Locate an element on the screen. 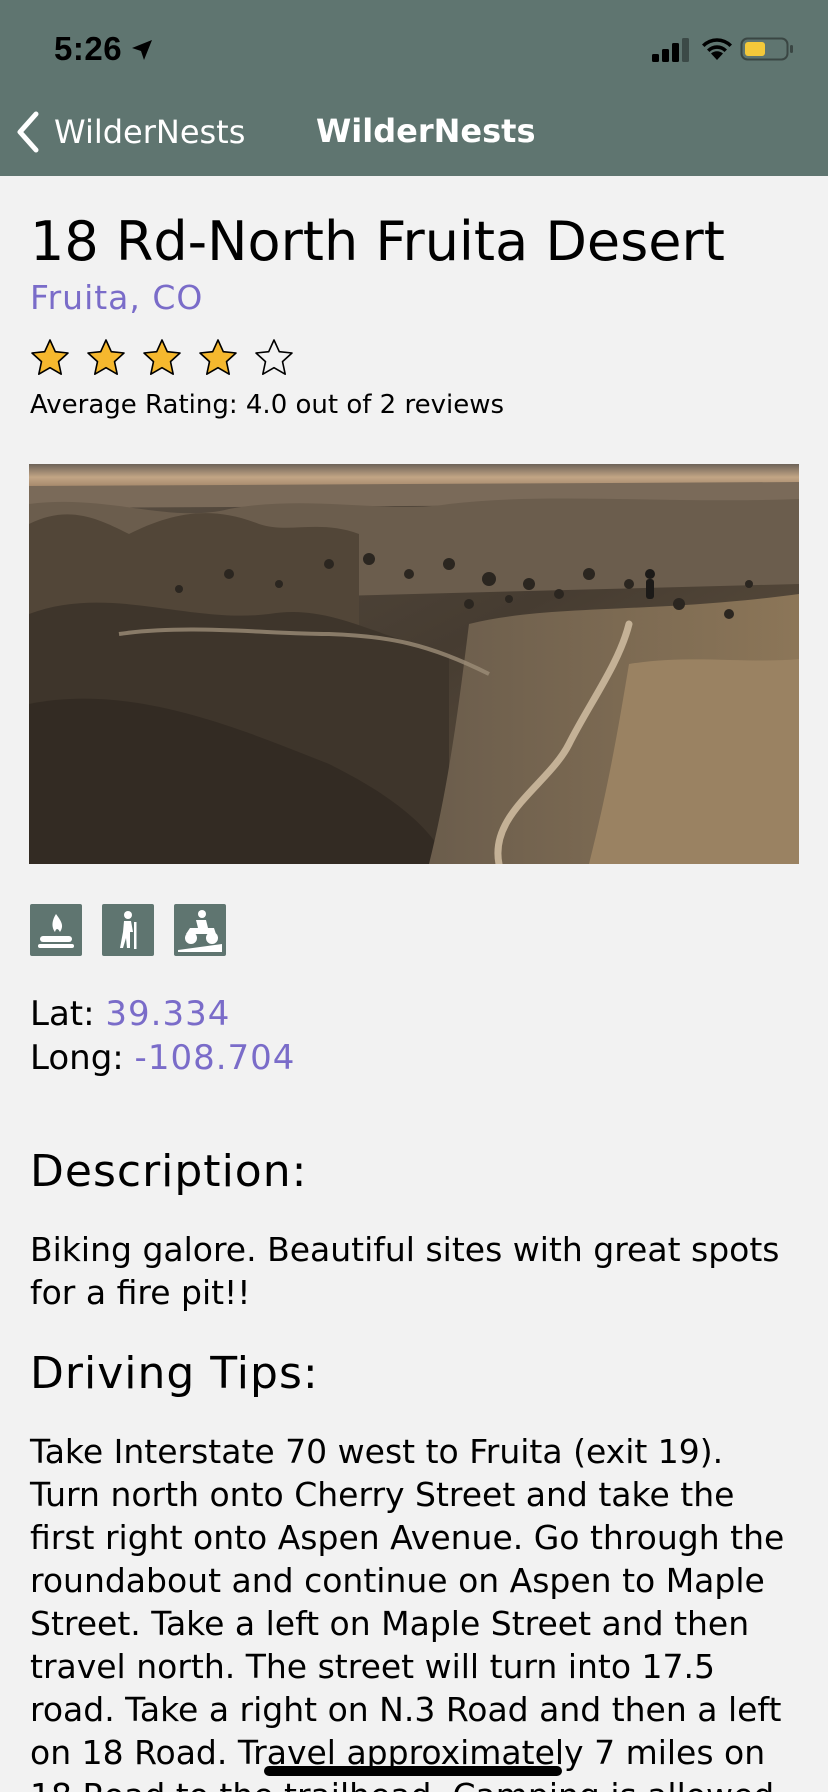  amenity-icons is located at coordinates (128, 930).